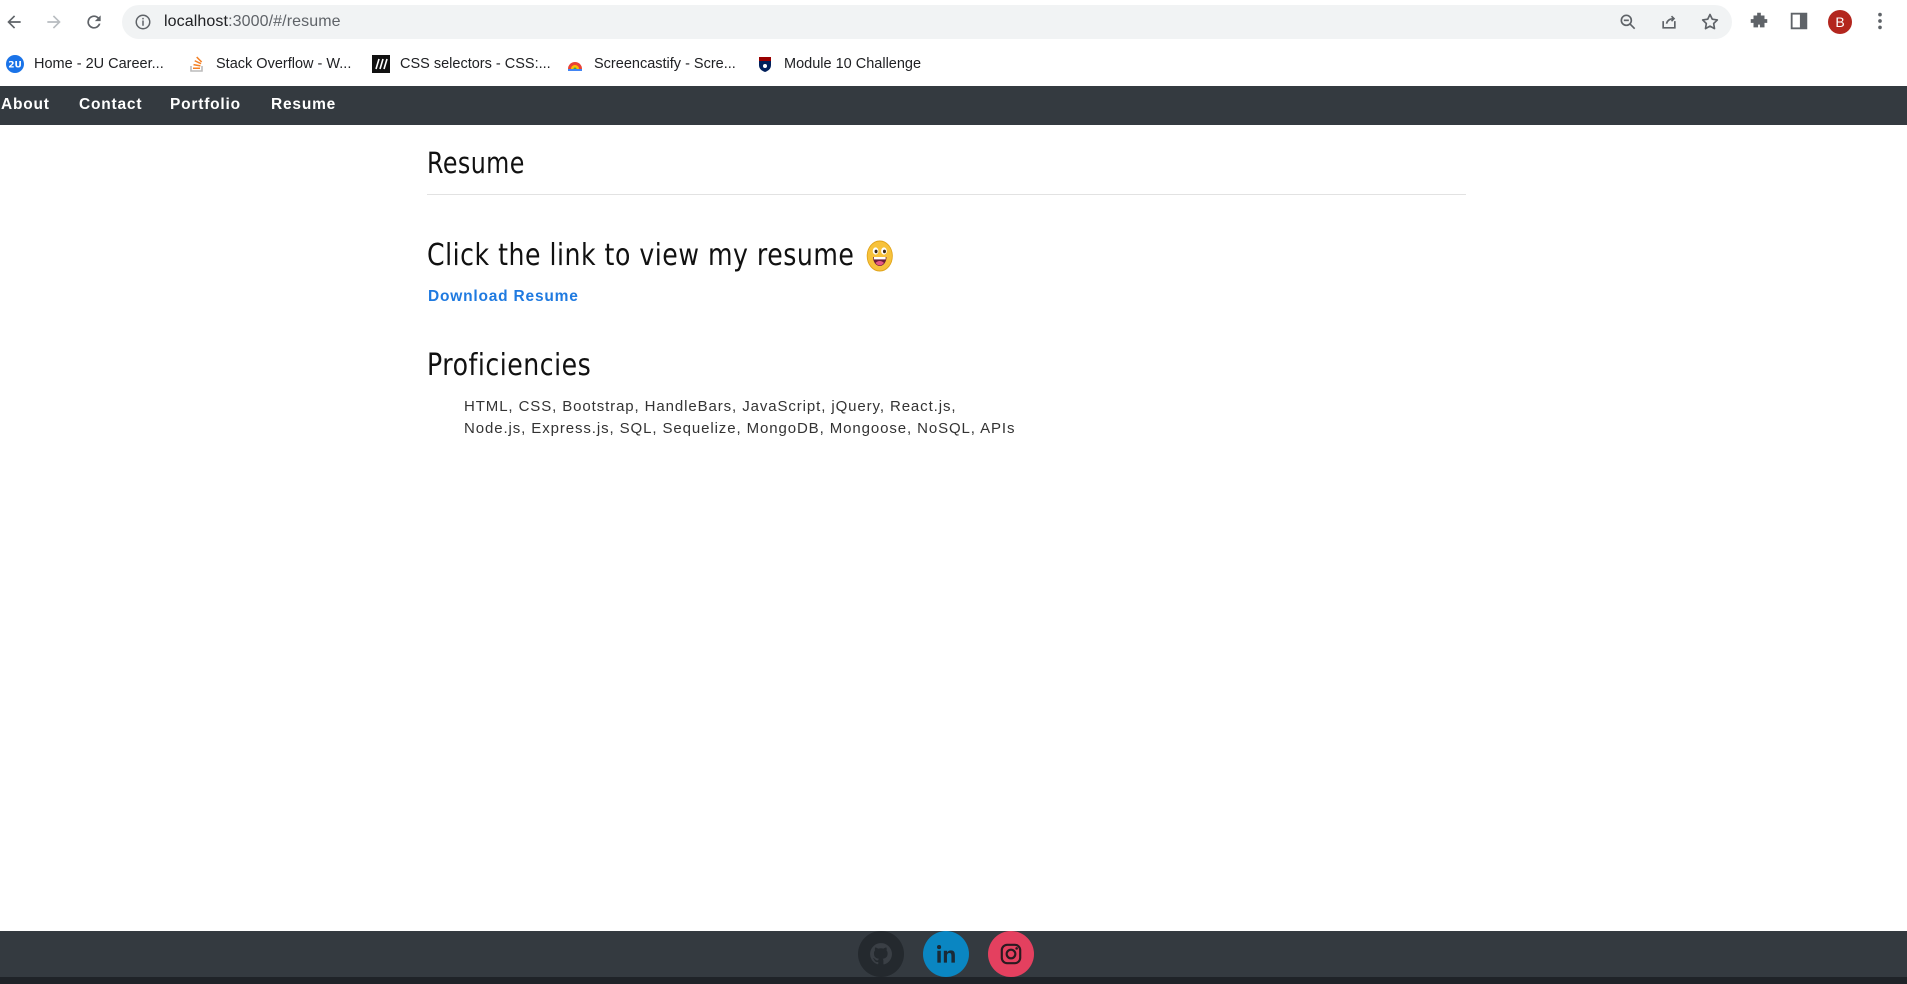 The height and width of the screenshot is (984, 1907). What do you see at coordinates (476, 163) in the screenshot?
I see `page-title: Resume` at bounding box center [476, 163].